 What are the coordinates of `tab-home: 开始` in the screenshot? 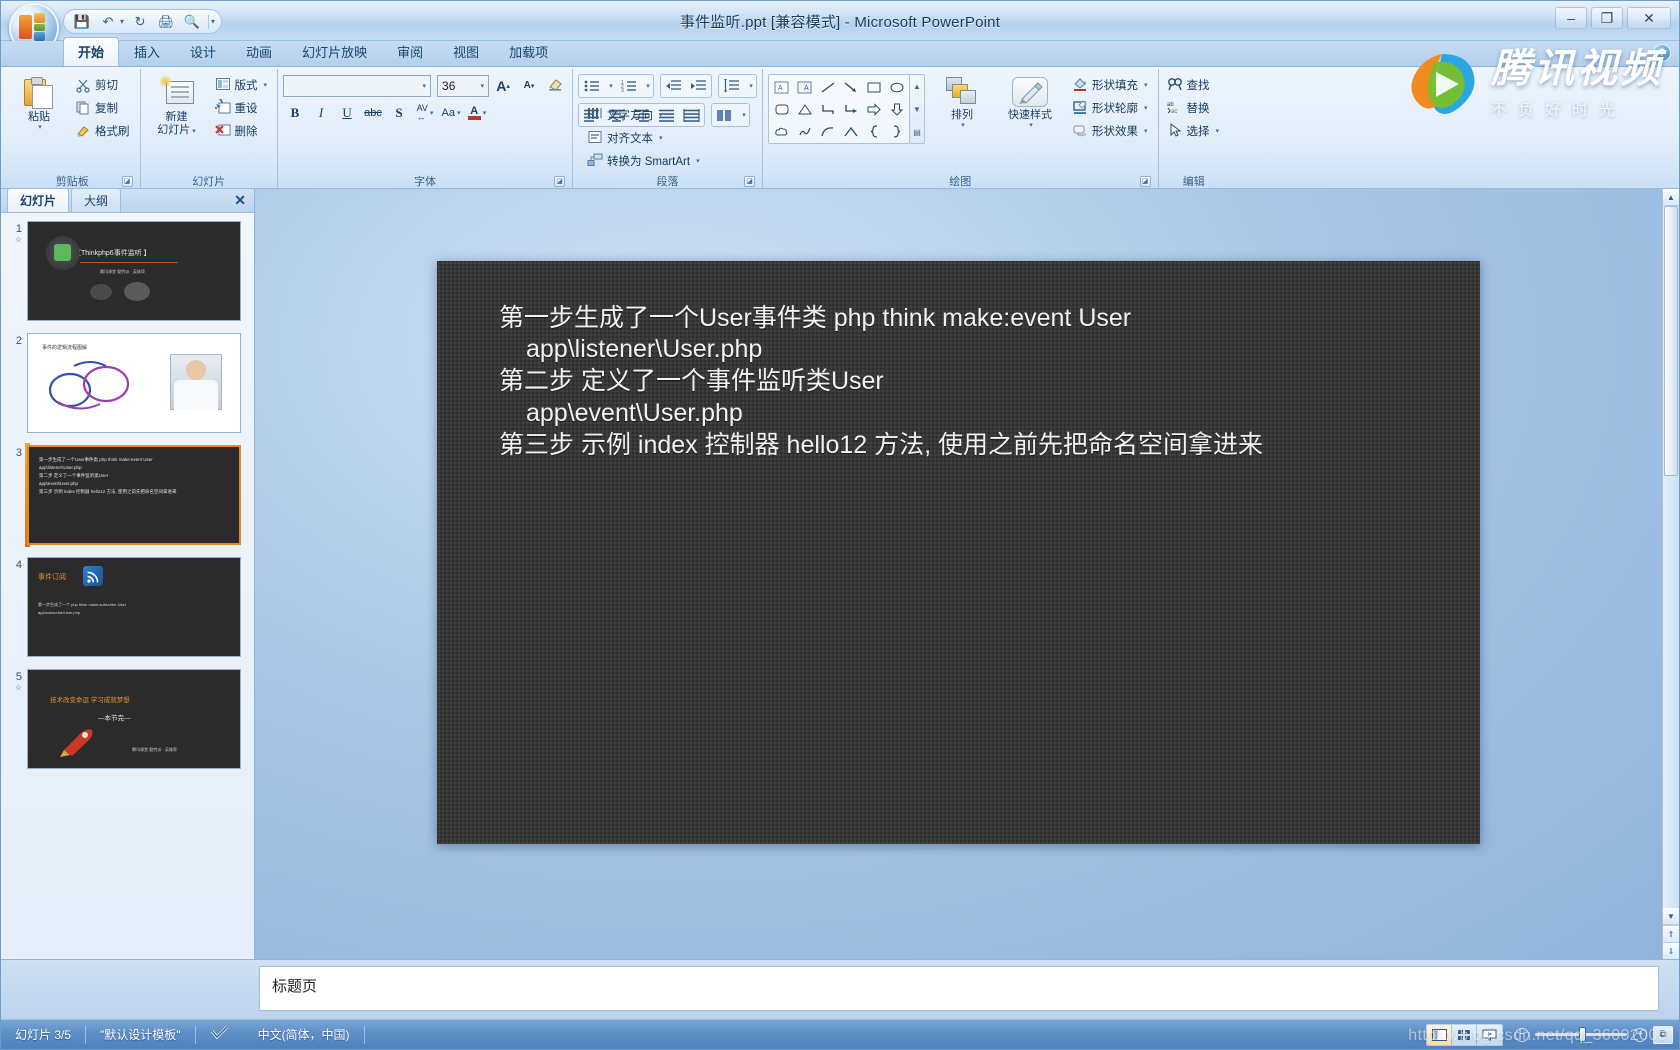 It's located at (91, 51).